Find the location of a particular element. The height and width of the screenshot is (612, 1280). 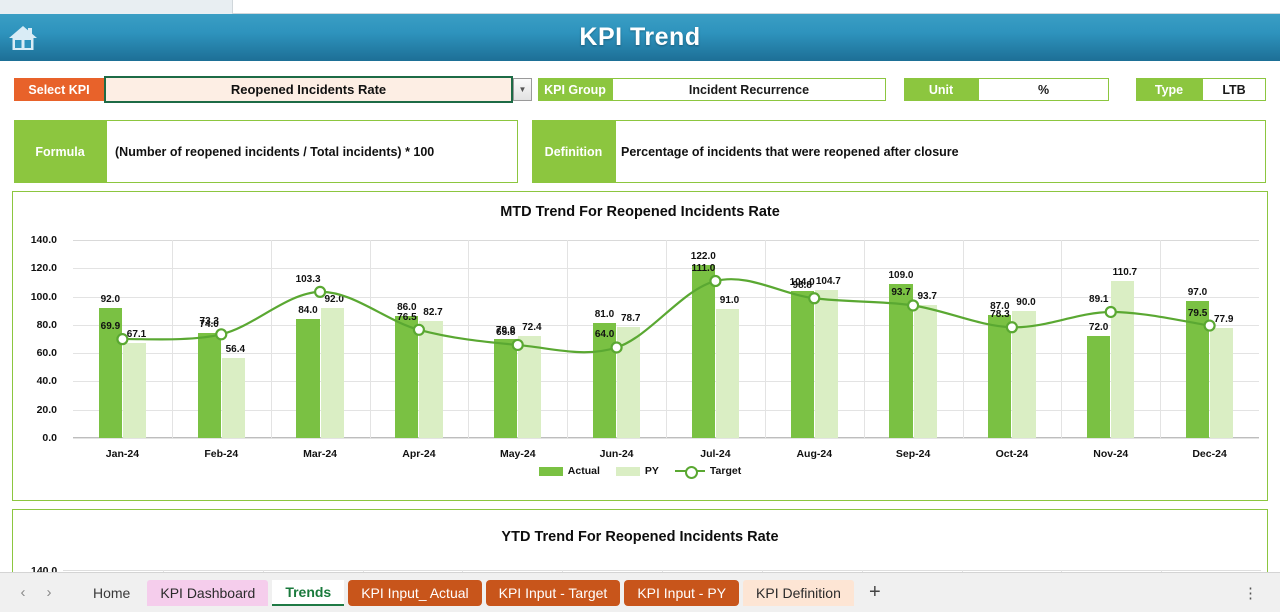

data-label-py: 56.4 is located at coordinates (235, 350).